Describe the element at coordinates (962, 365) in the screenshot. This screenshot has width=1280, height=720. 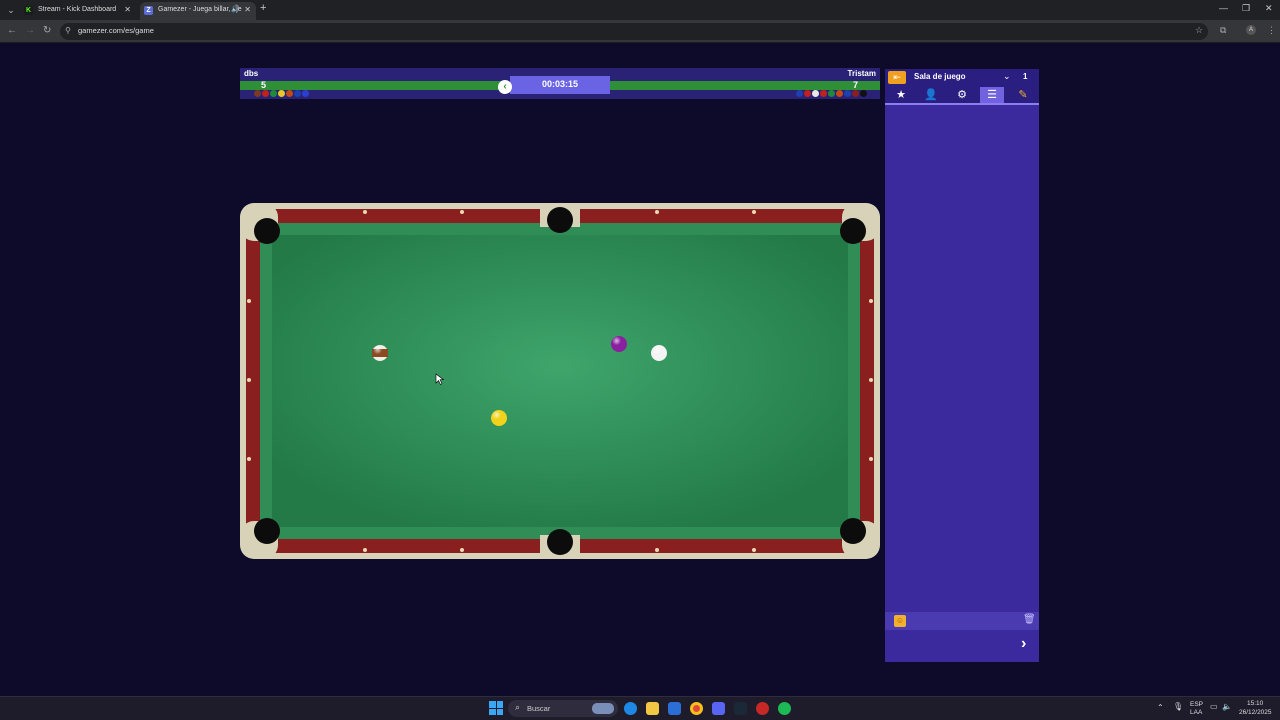
I see `game-room-panel: ⇤ Sala de juego ⌄ 1 ★ 👤 ⚙ ☰ ✎ ☺ 🗑 ›` at that location.